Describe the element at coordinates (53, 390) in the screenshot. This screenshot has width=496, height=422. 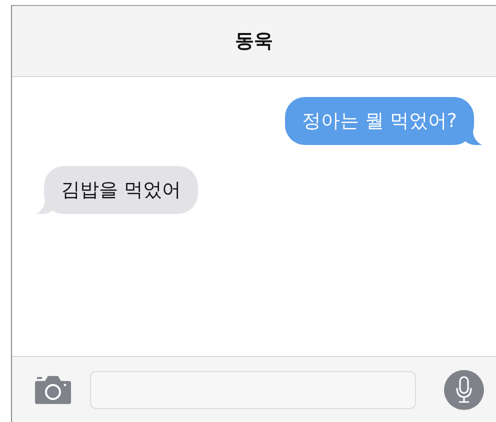
I see `camera-icon` at that location.